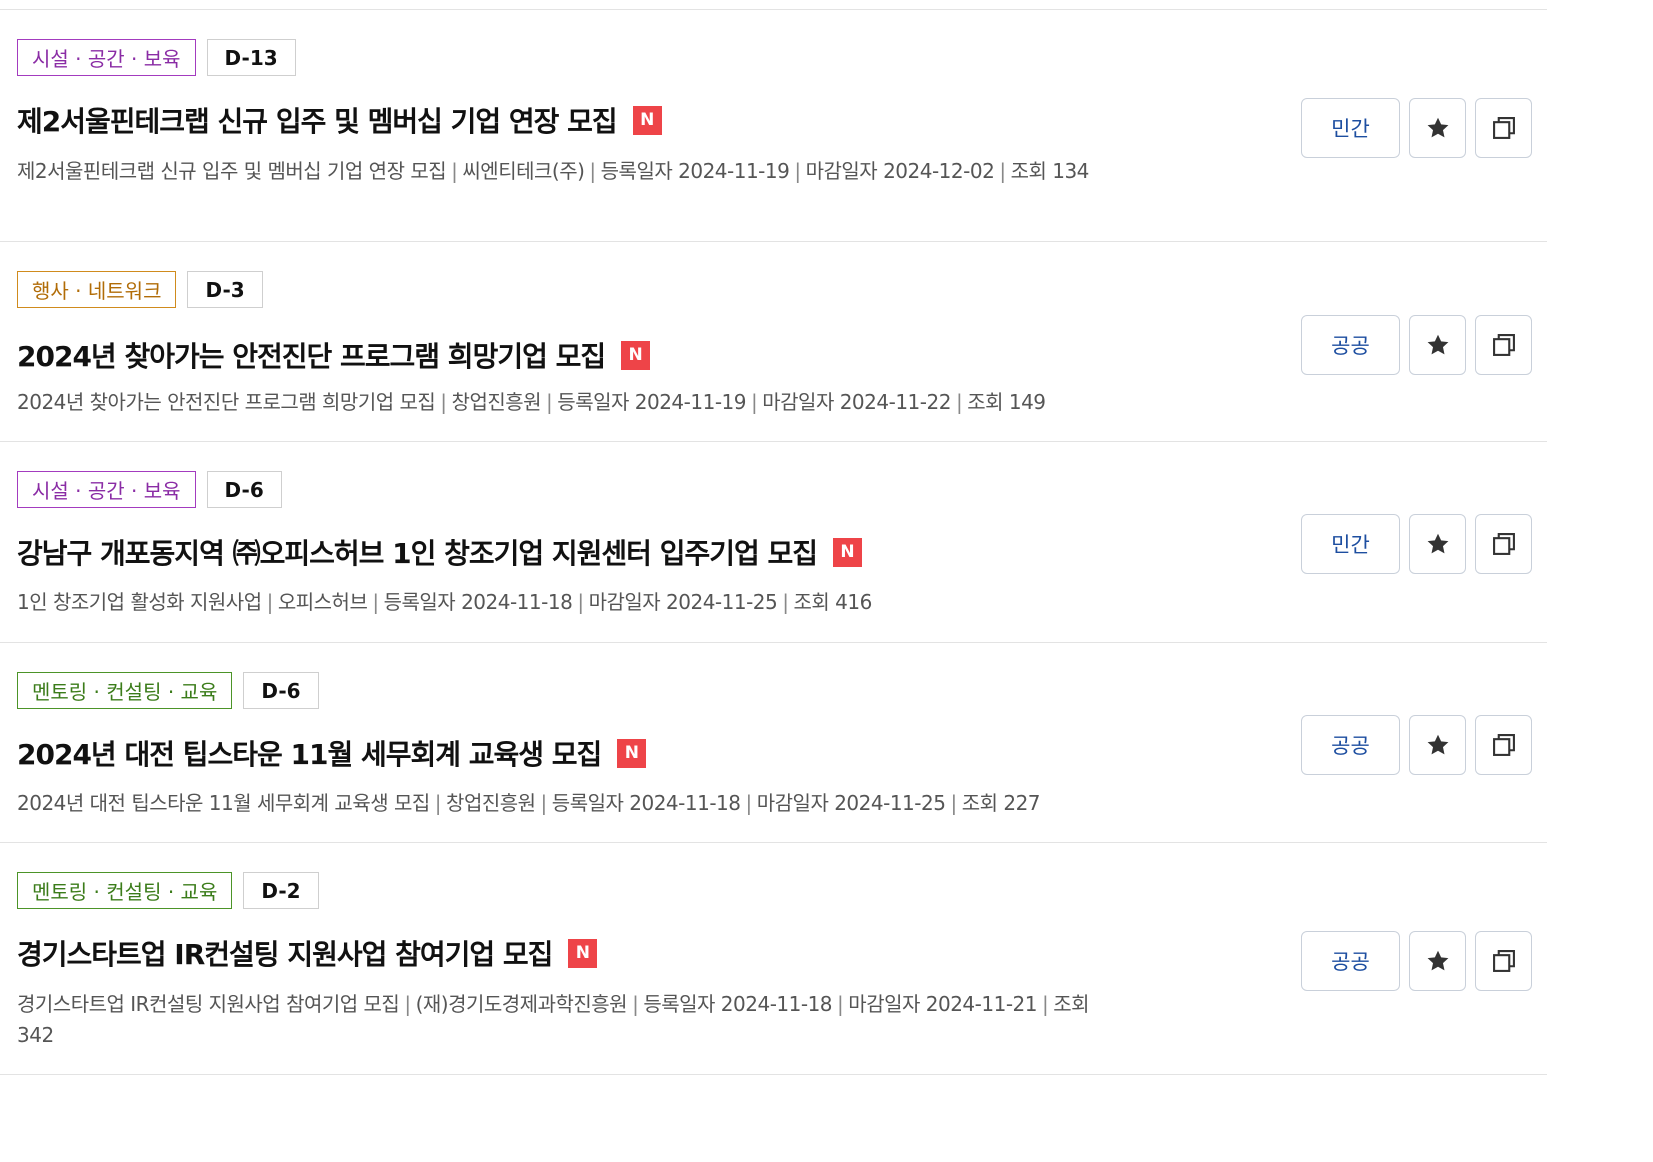  I want to click on meta-organization: (재)경기도경제과학진흥원, so click(521, 1004).